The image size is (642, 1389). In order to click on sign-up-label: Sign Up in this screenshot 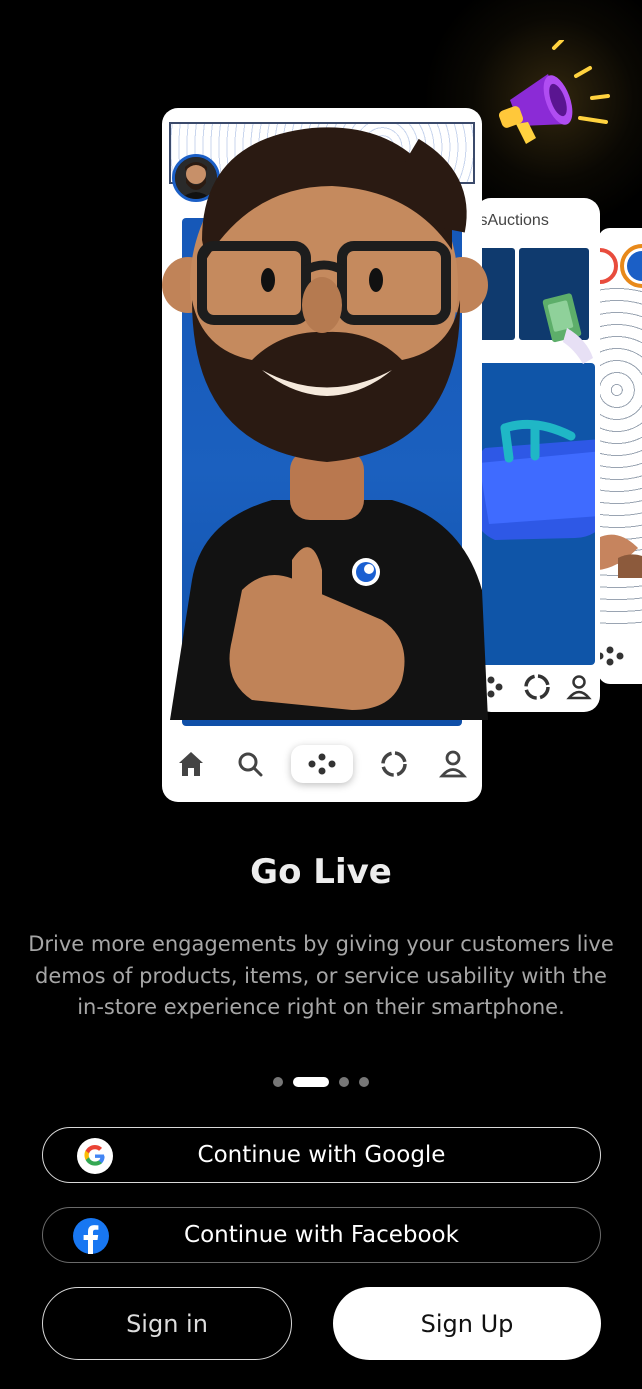, I will do `click(467, 1323)`.